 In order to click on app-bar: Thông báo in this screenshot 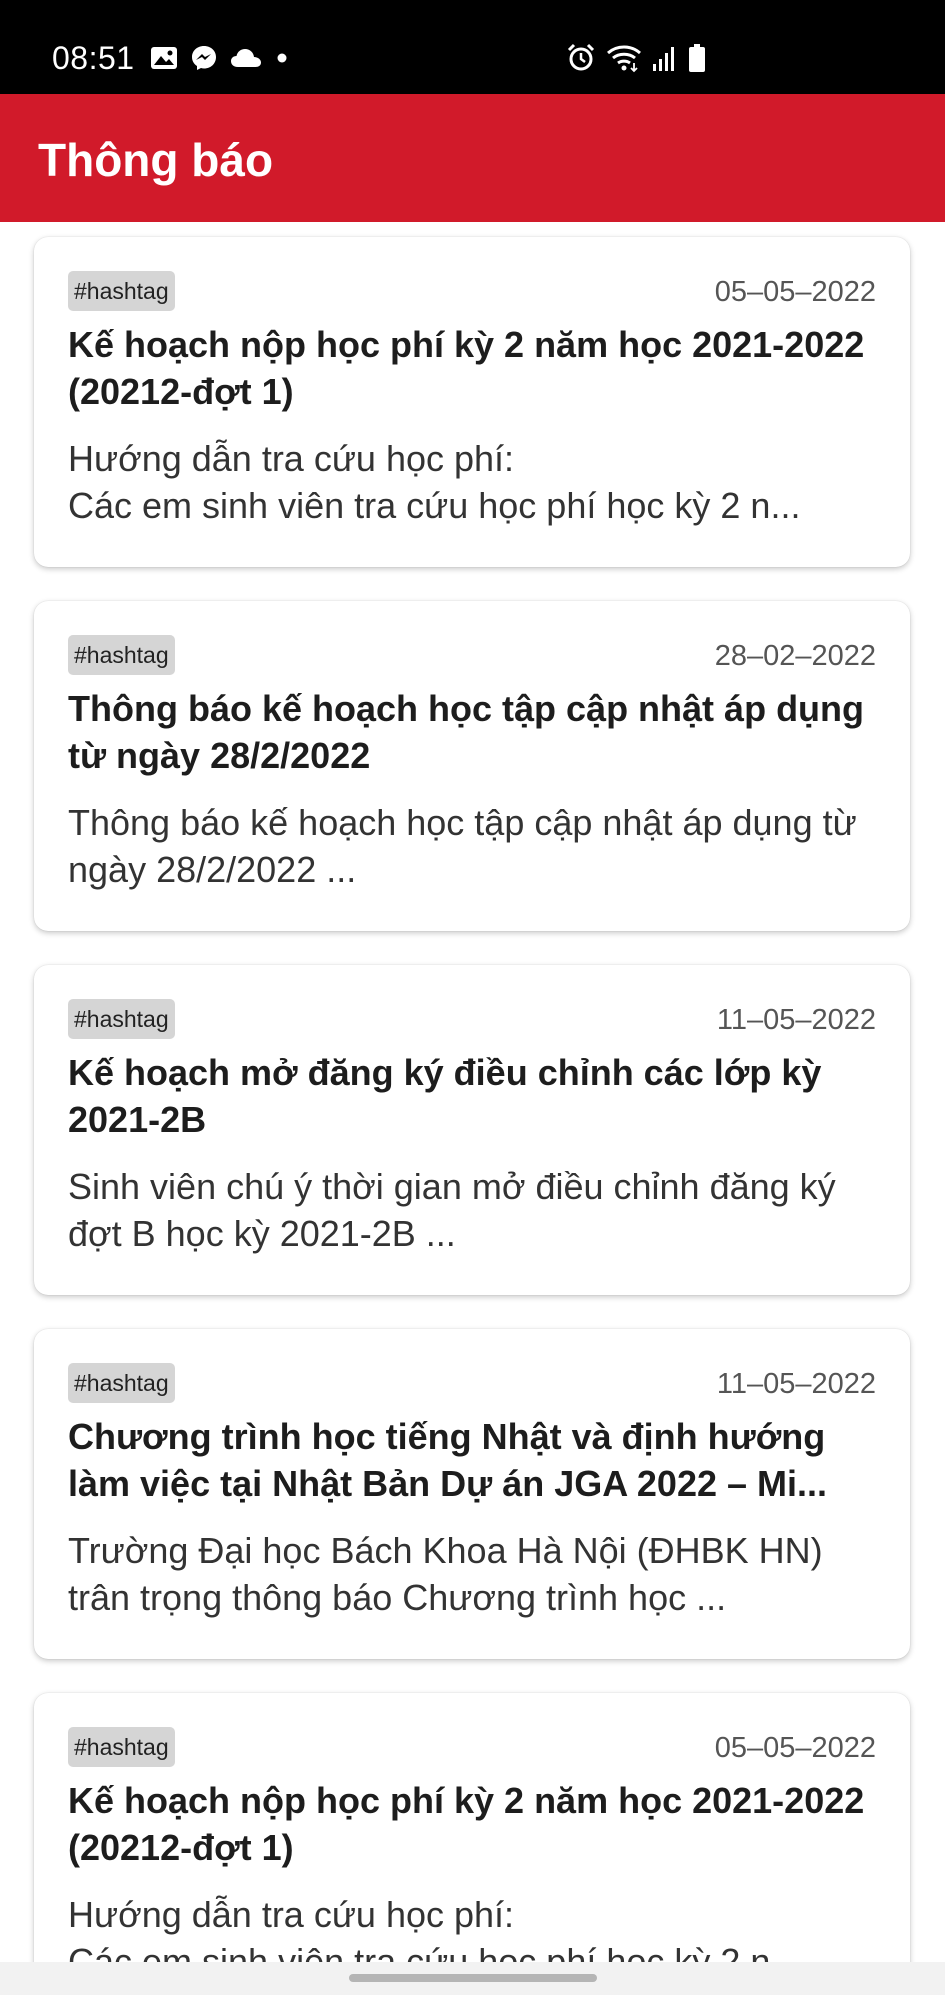, I will do `click(472, 158)`.